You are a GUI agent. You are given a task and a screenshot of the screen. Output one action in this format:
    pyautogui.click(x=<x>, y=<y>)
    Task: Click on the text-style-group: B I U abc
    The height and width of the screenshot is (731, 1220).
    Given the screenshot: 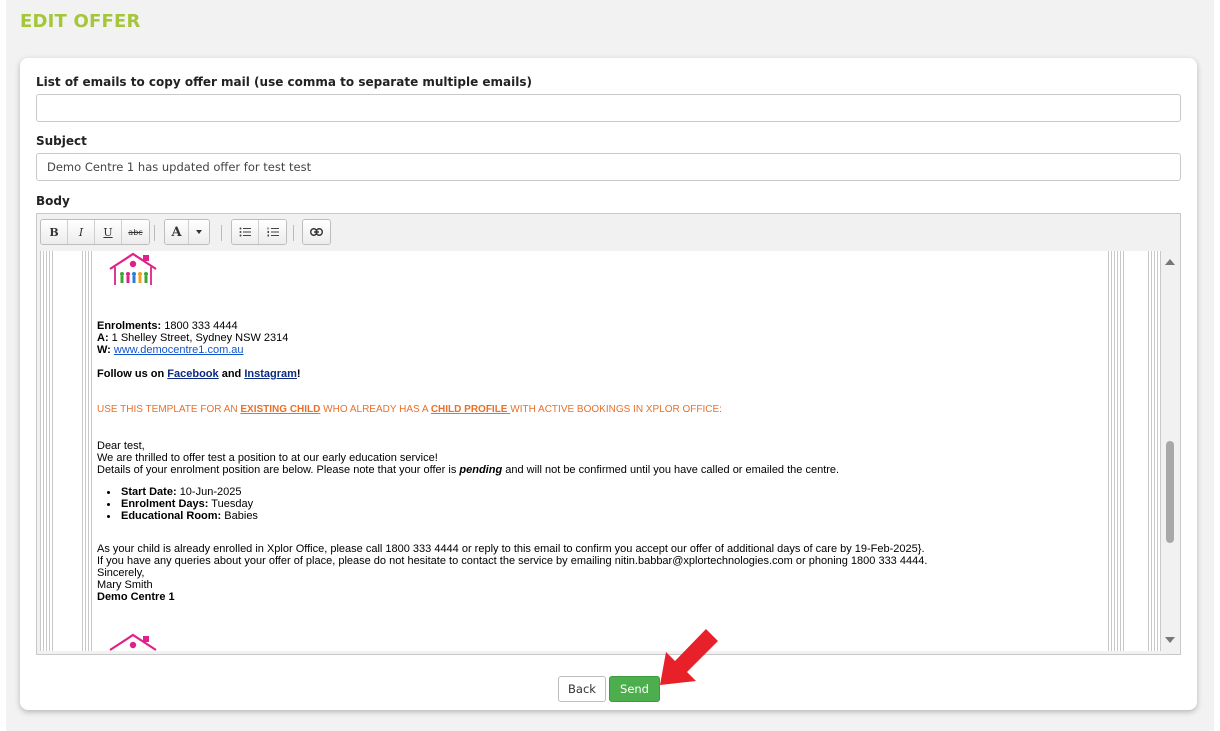 What is the action you would take?
    pyautogui.click(x=95, y=232)
    